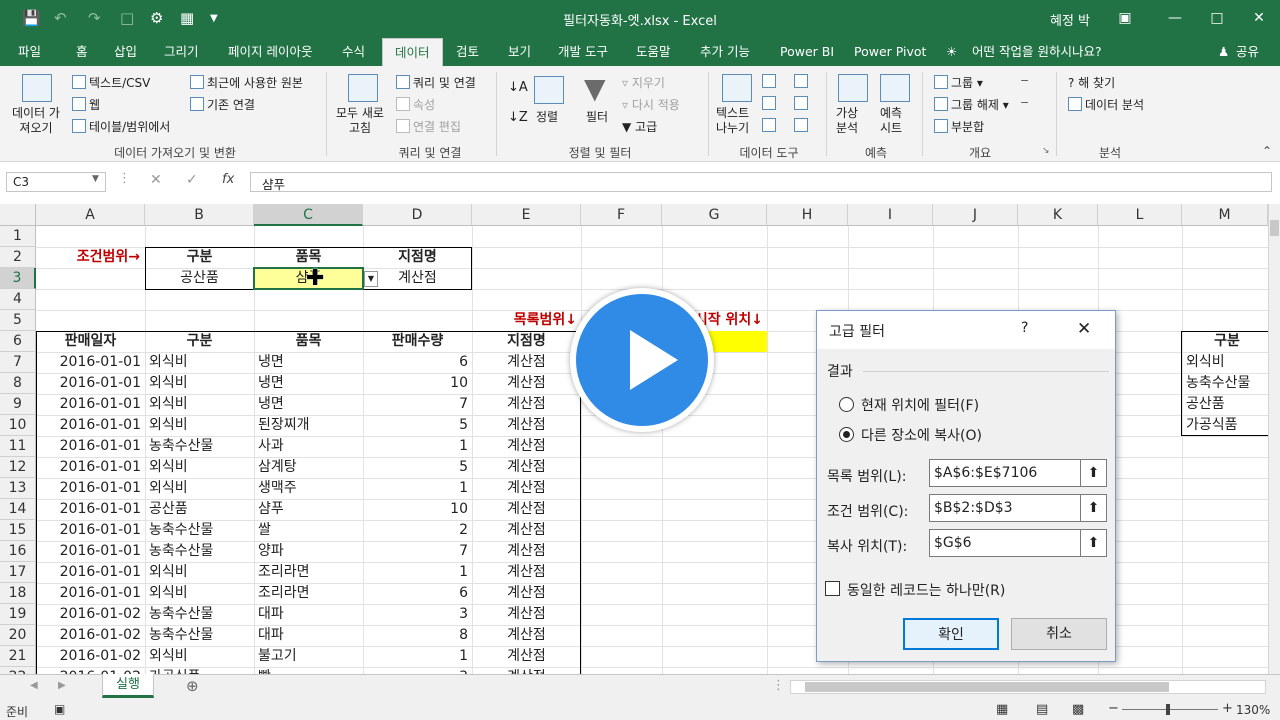 The width and height of the screenshot is (1280, 720). What do you see at coordinates (308, 488) in the screenshot?
I see `table-cell: 생맥주` at bounding box center [308, 488].